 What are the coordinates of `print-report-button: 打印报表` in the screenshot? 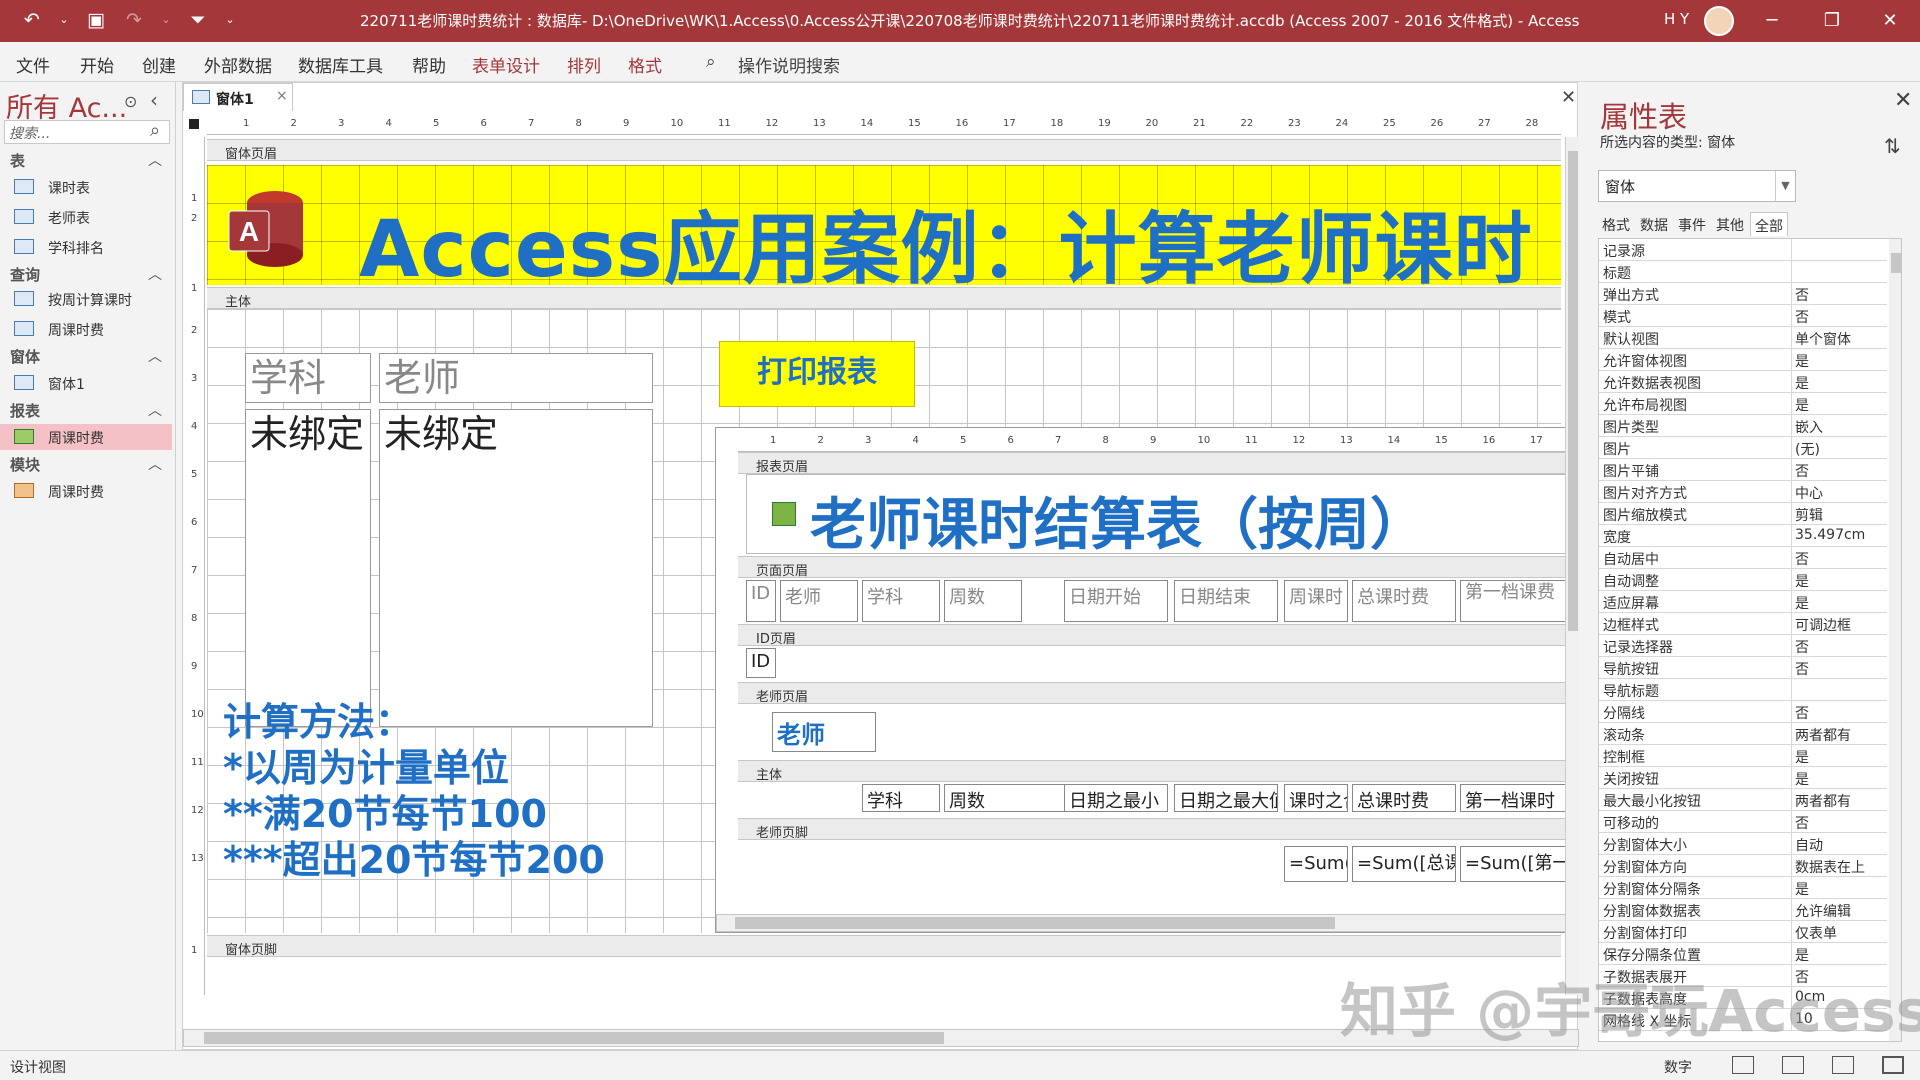 It's located at (817, 374).